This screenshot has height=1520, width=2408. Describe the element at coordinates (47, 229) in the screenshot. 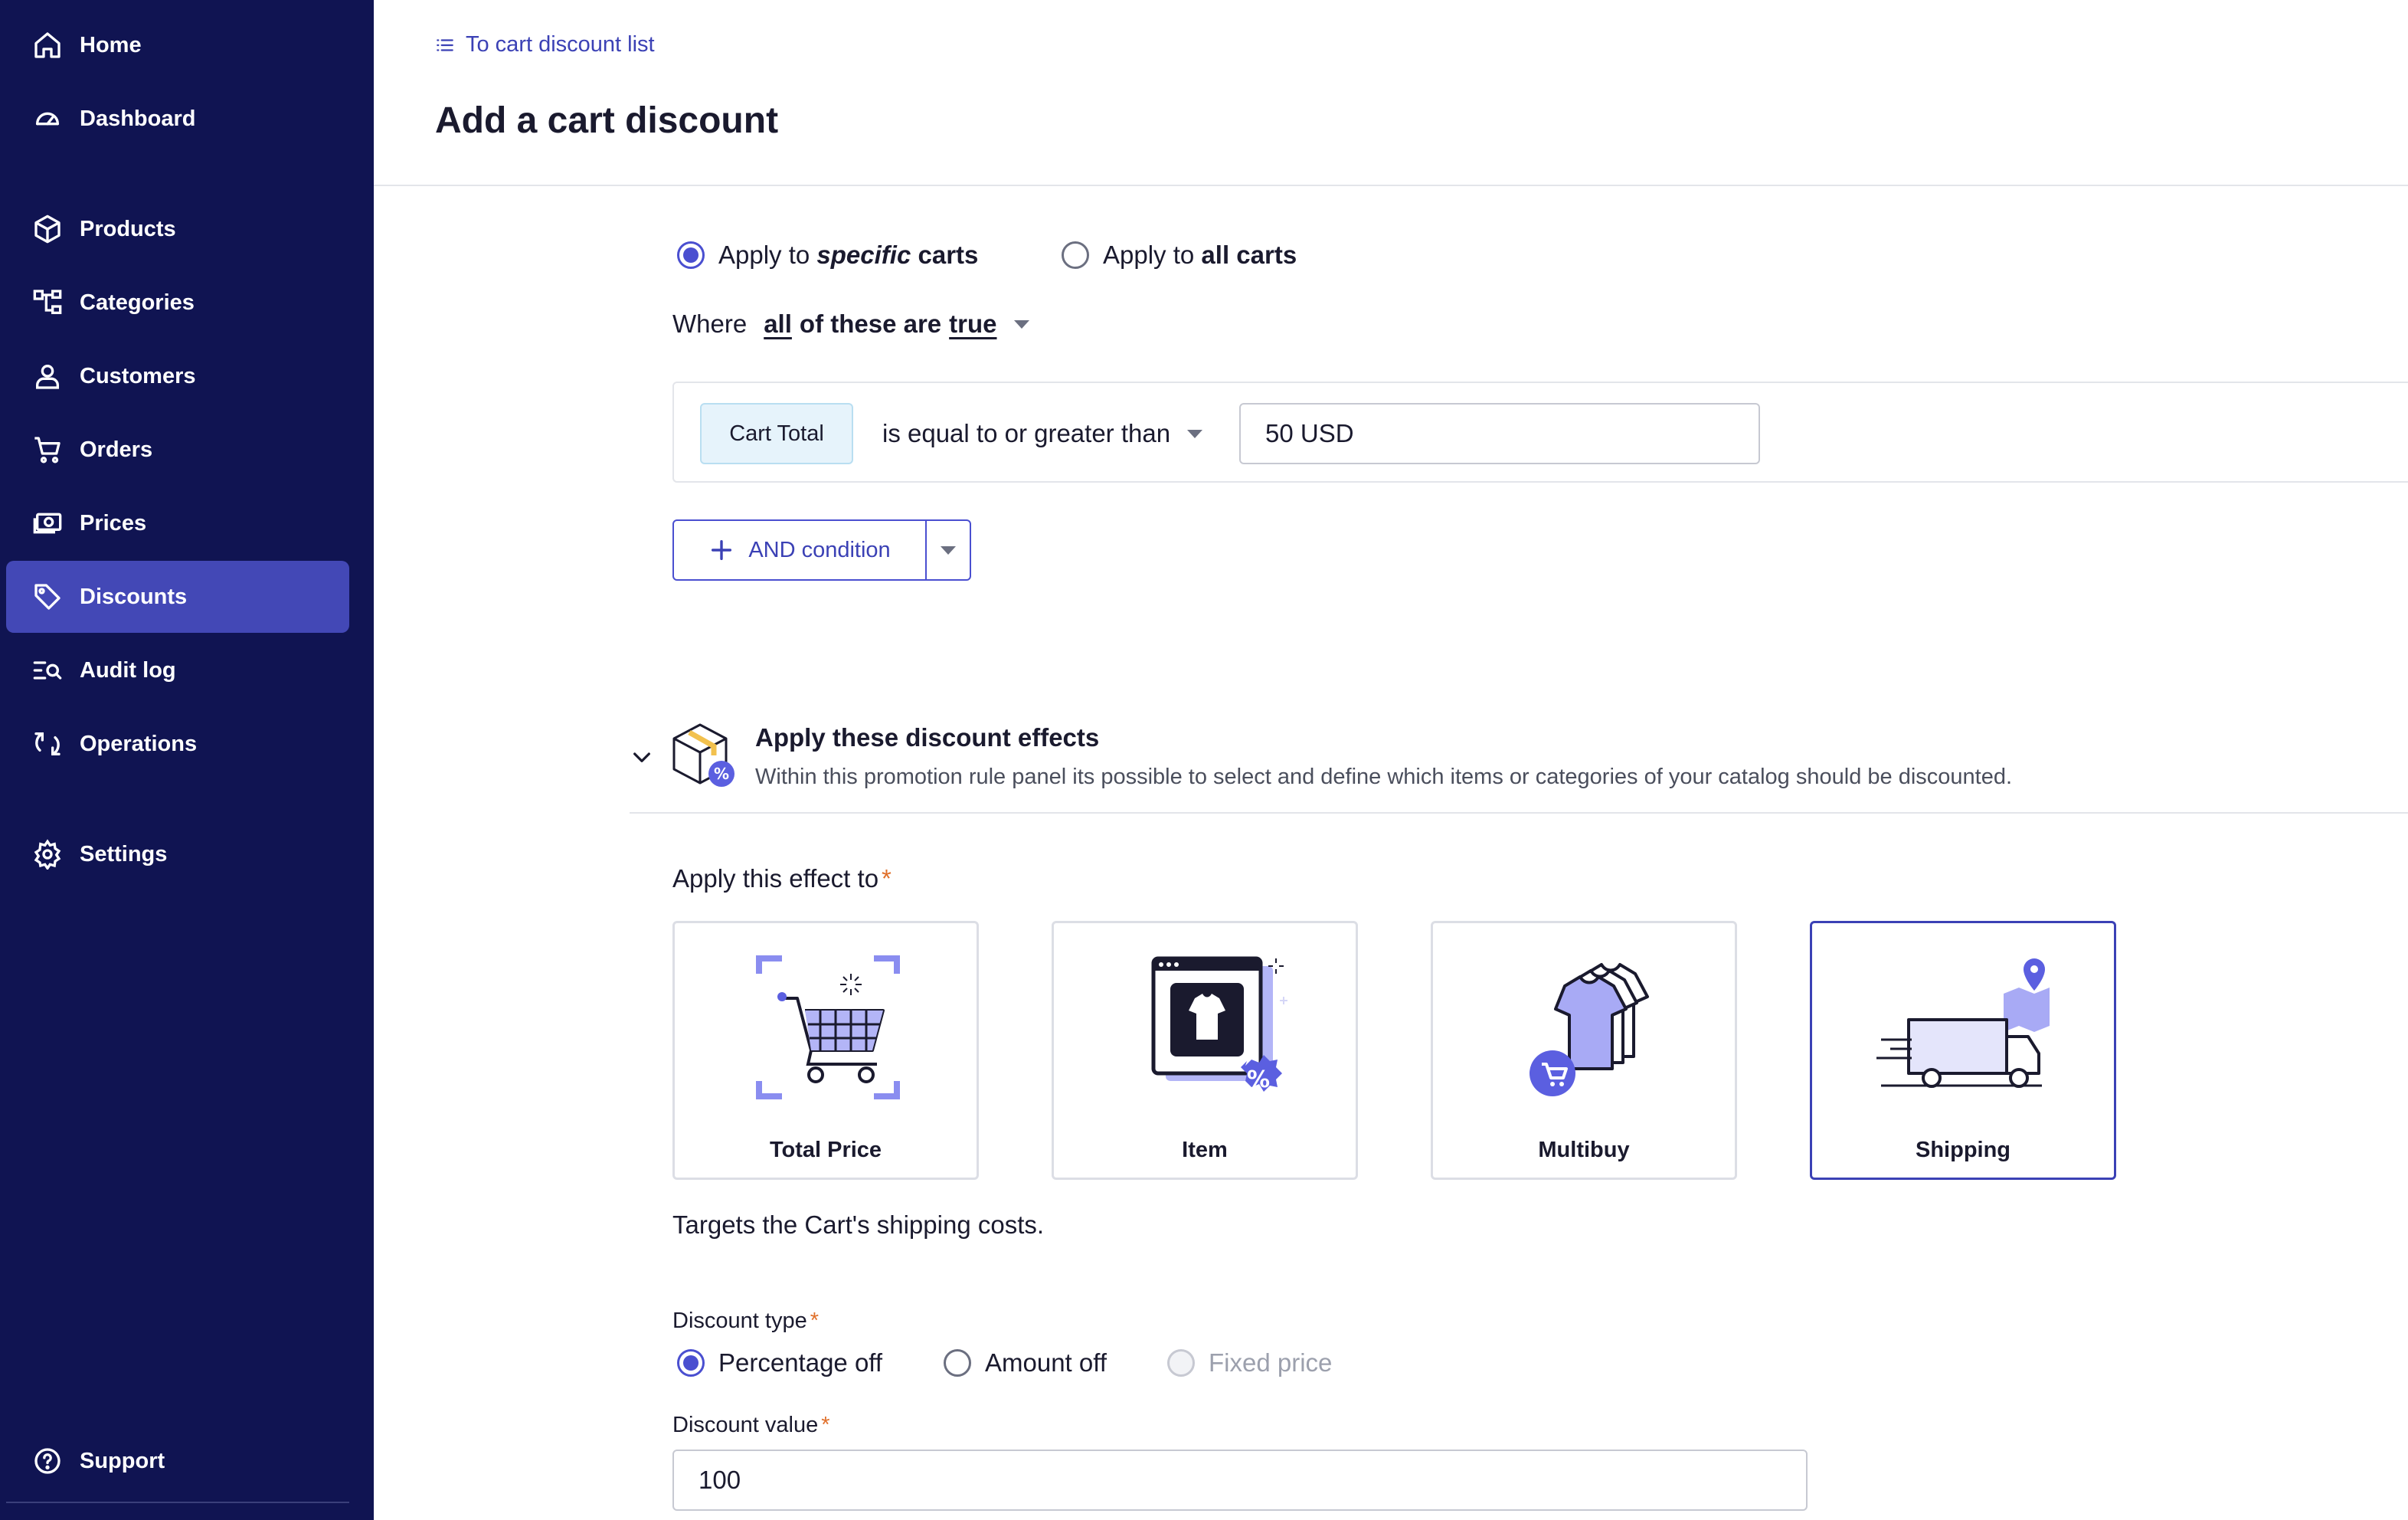

I see `cube-icon` at that location.